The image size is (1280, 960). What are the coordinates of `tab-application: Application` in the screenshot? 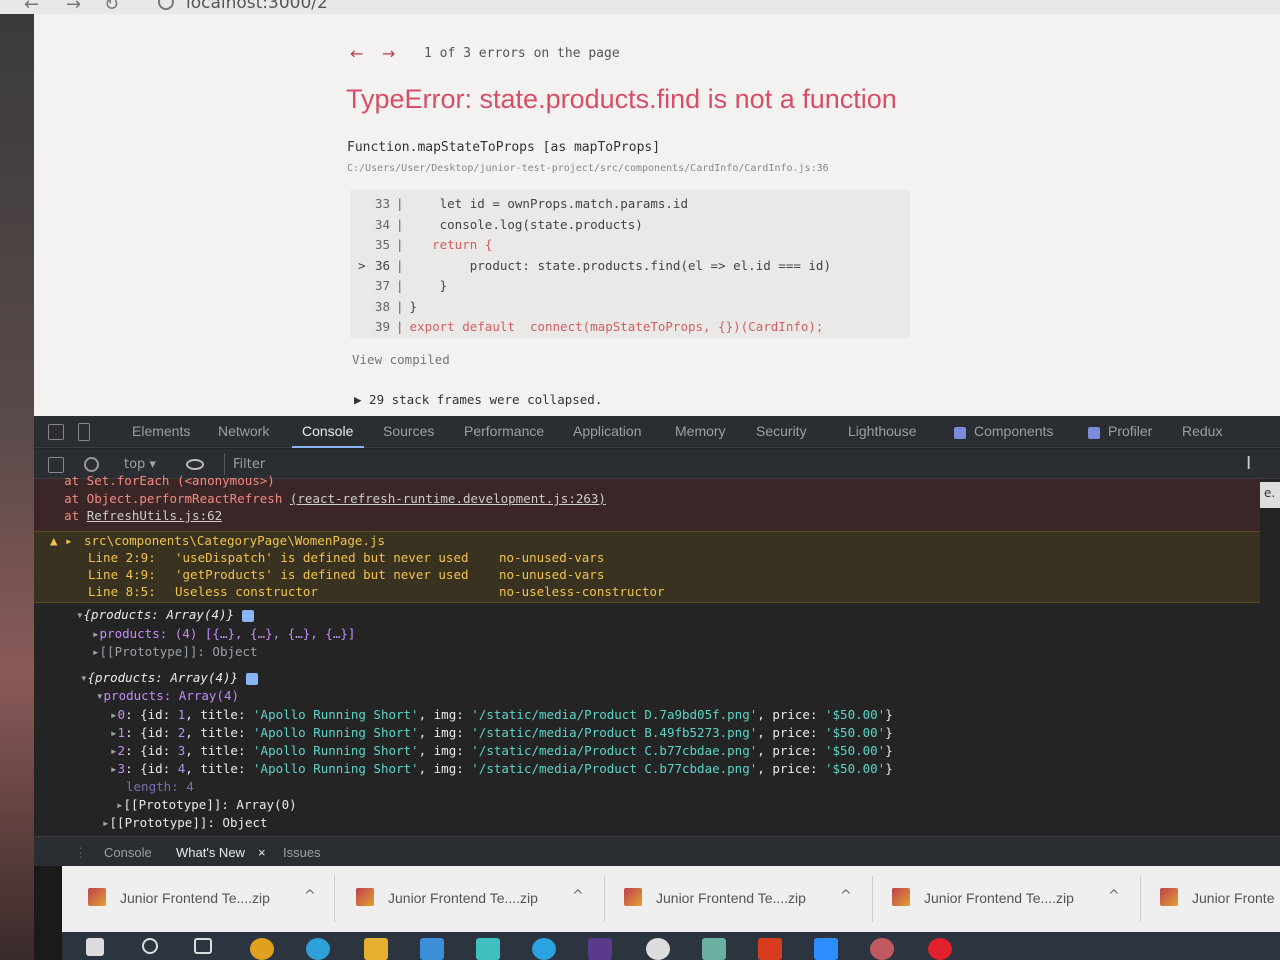 It's located at (607, 431).